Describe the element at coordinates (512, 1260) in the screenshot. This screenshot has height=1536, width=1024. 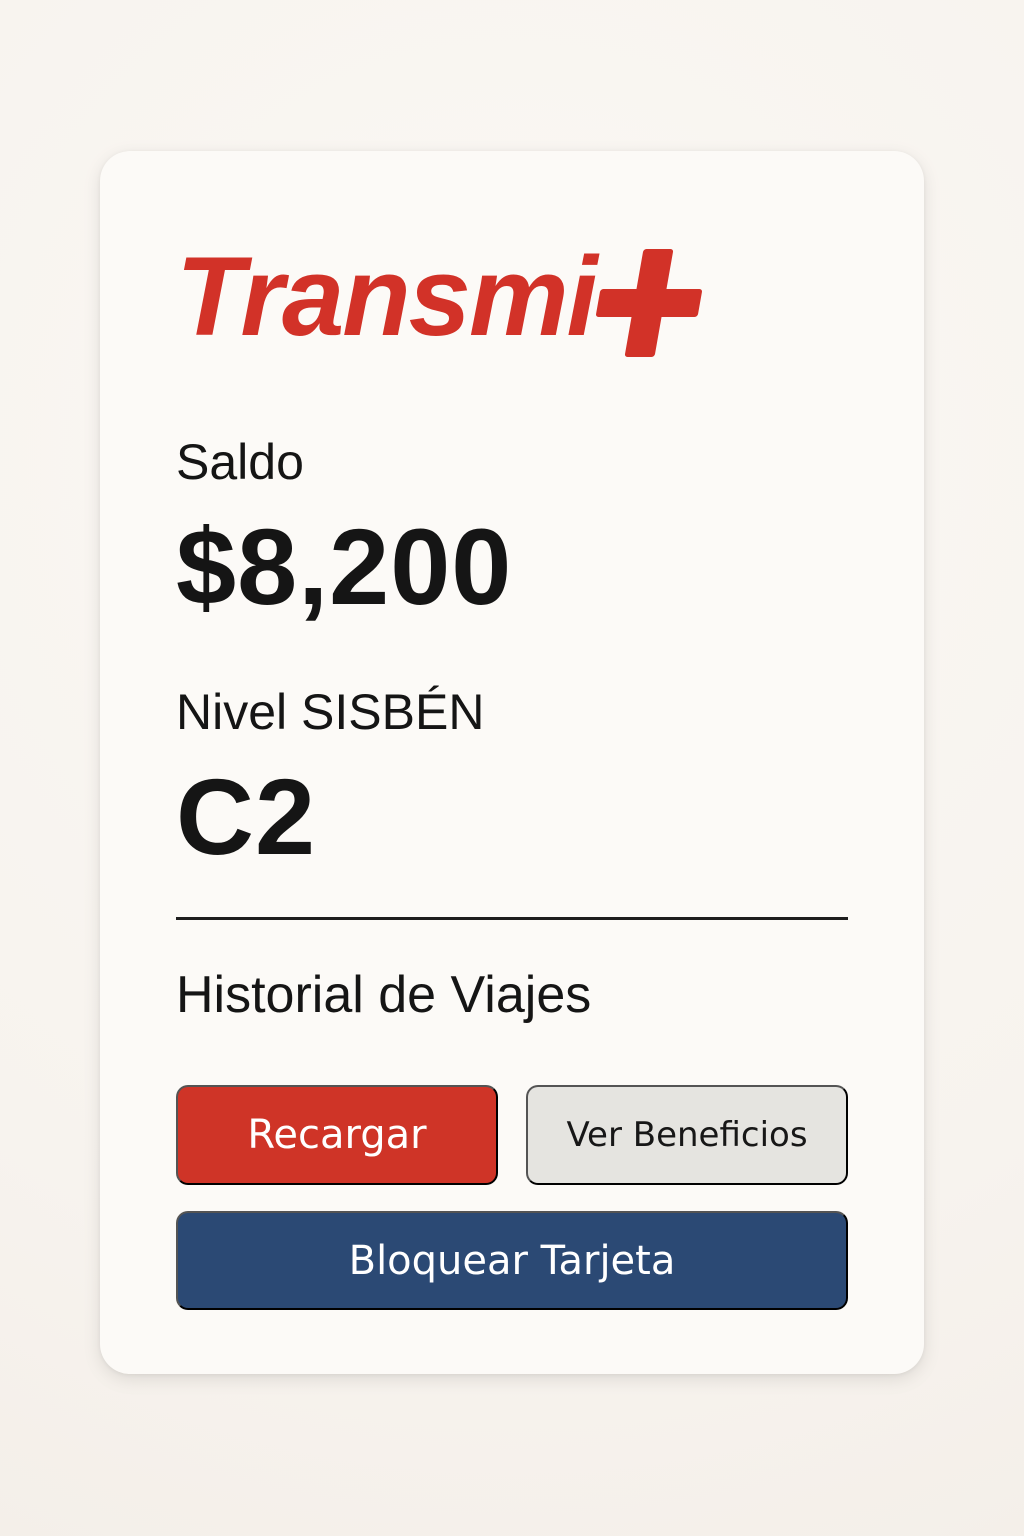
I see `block-card-button: Bloquear Tarjeta` at that location.